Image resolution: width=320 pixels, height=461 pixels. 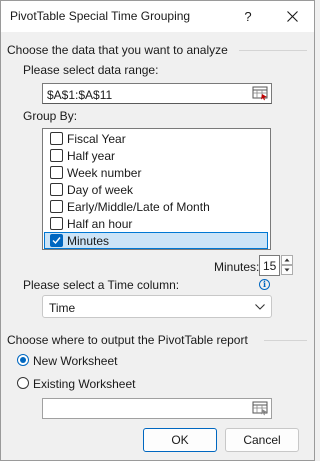 I want to click on check-icon, so click(x=56, y=241).